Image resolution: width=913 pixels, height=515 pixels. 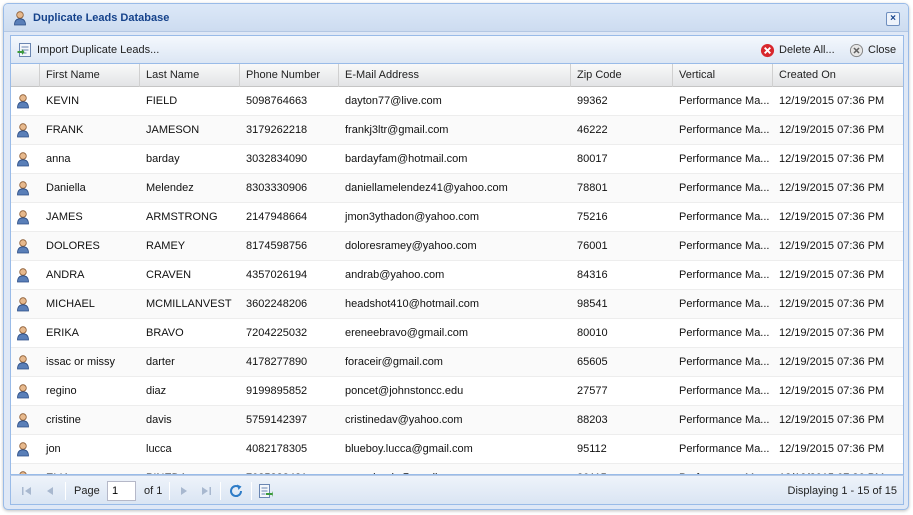 I want to click on cell-first-name: KEVIN, so click(x=63, y=101).